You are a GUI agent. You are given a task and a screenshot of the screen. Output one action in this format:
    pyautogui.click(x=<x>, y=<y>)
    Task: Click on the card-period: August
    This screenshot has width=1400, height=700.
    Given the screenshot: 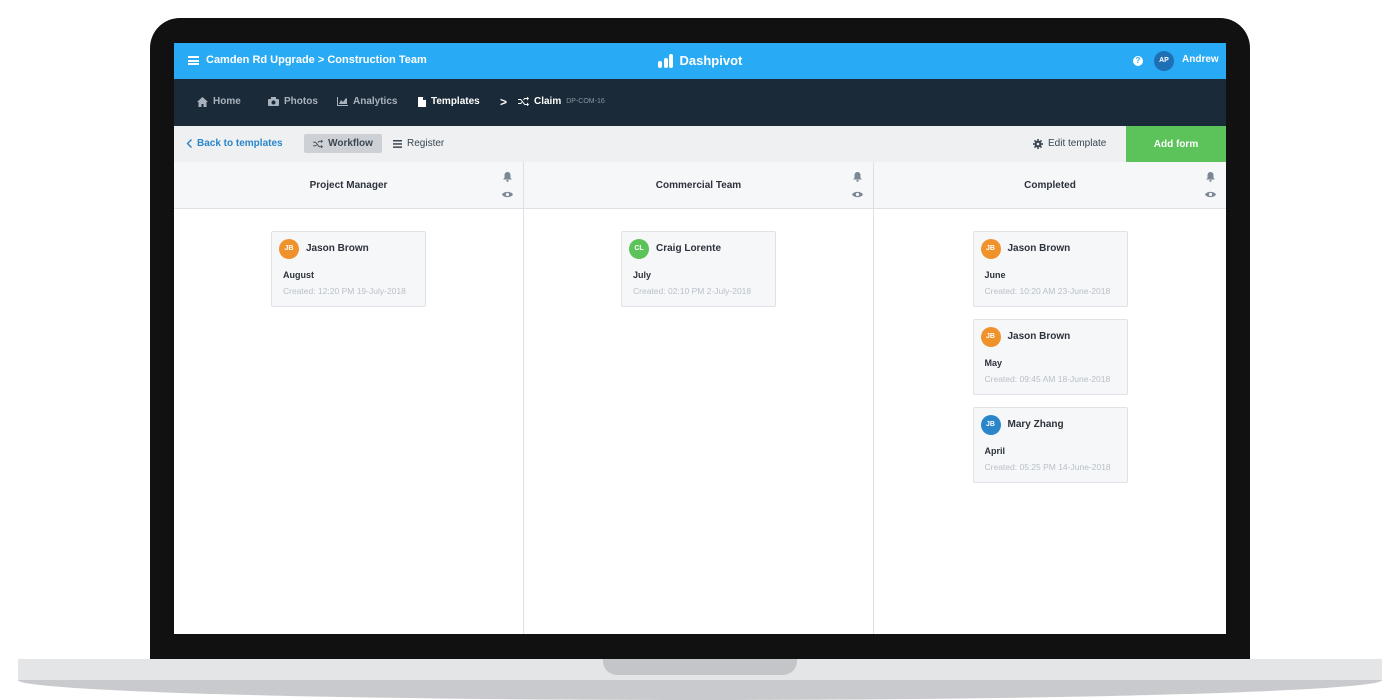 What is the action you would take?
    pyautogui.click(x=298, y=275)
    